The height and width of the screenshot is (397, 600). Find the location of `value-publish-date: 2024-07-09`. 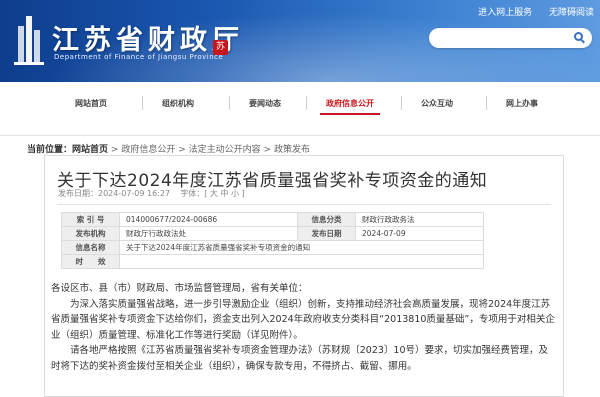

value-publish-date: 2024-07-09 is located at coordinates (419, 233).